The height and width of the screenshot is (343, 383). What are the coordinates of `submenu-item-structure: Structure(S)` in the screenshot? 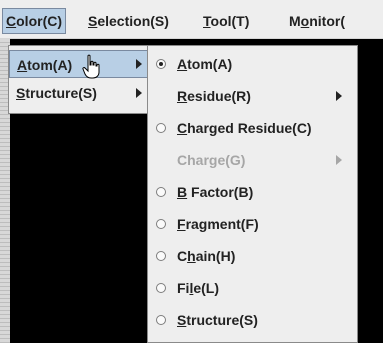 It's located at (252, 320).